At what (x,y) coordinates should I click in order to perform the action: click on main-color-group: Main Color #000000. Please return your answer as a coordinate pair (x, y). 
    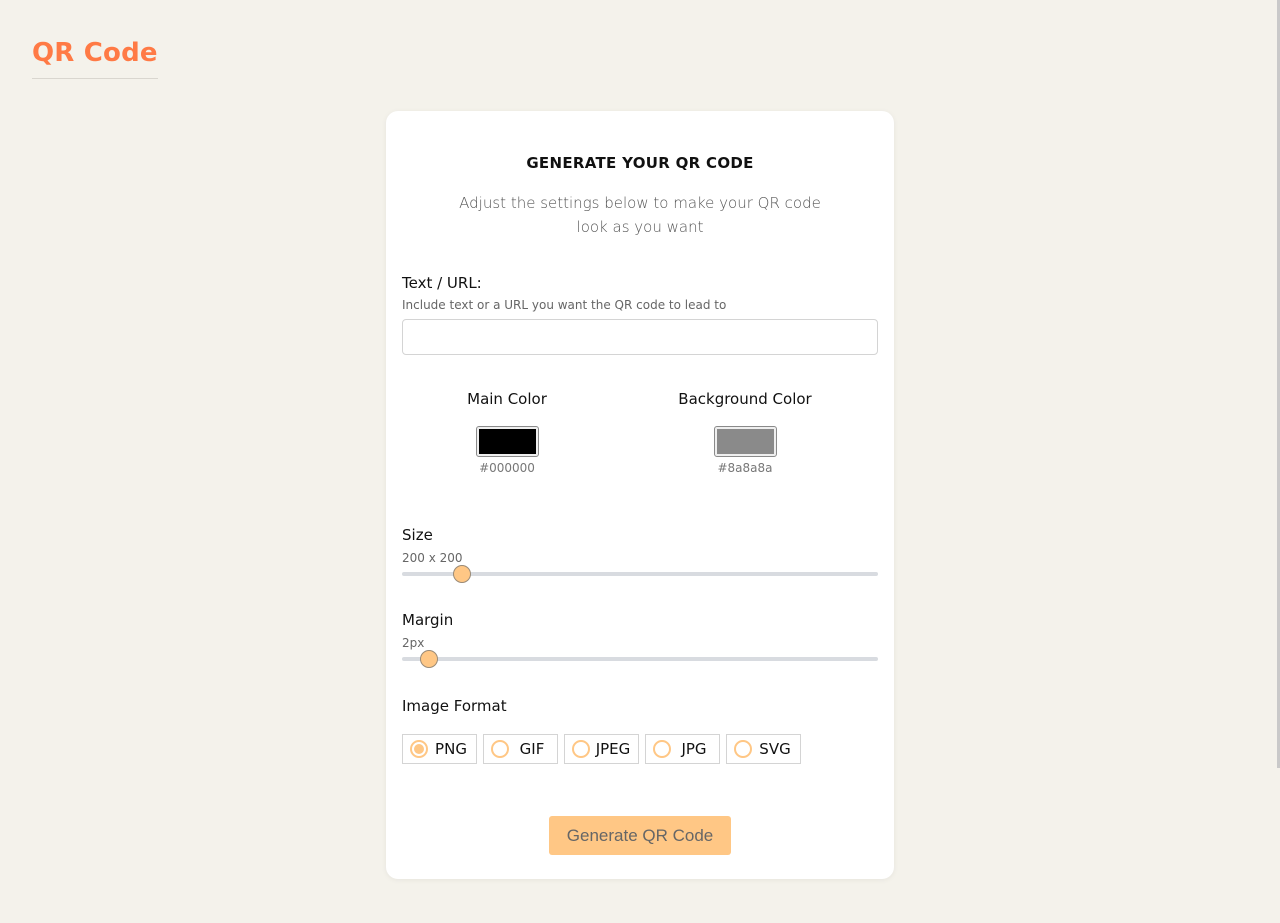
    Looking at the image, I should click on (507, 432).